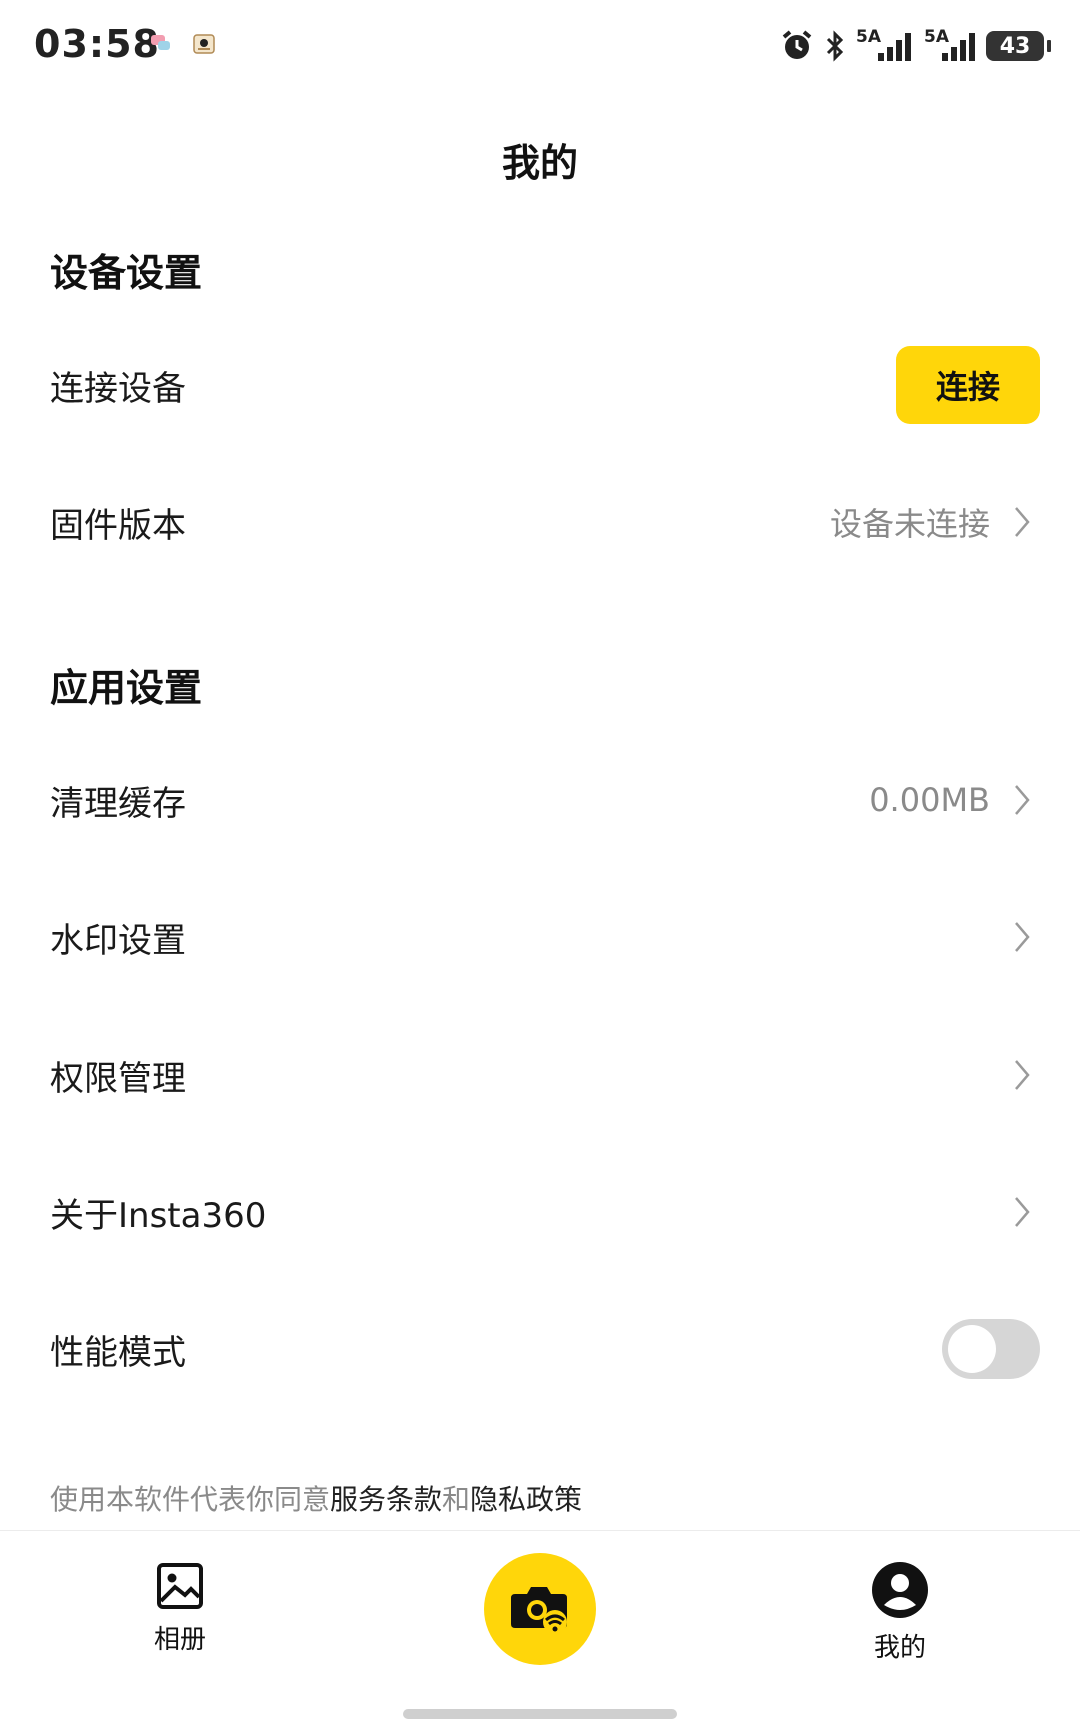 Image resolution: width=1080 pixels, height=1735 pixels. I want to click on terms-and: 和, so click(456, 1499).